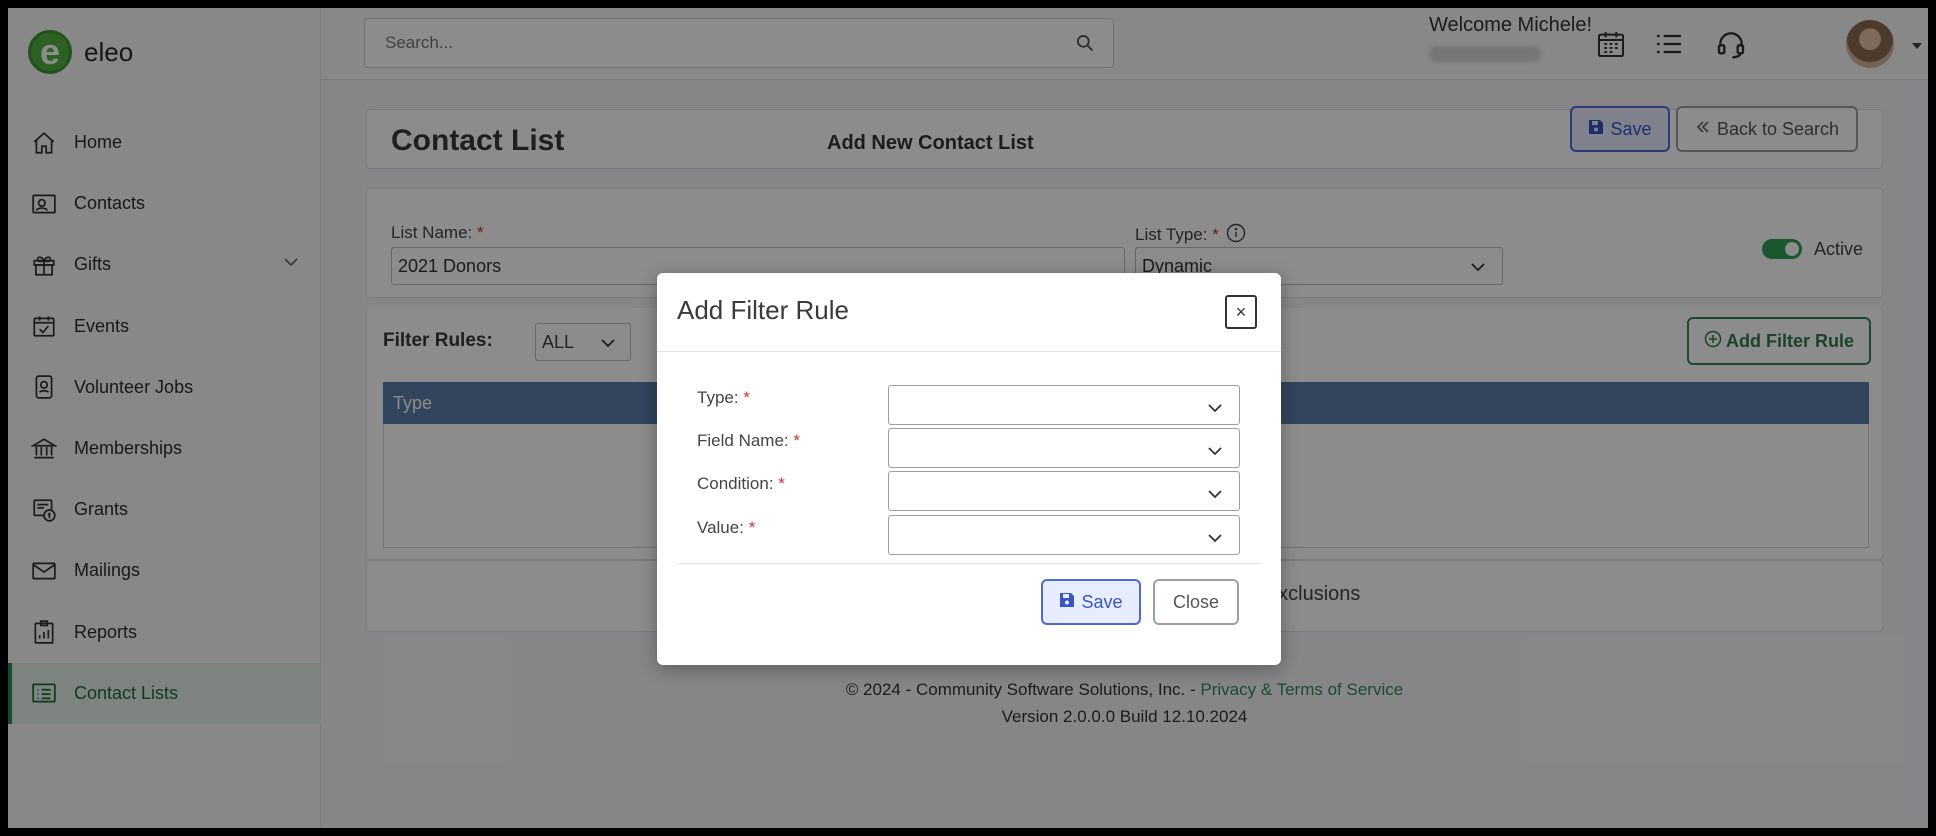 The width and height of the screenshot is (1936, 836). What do you see at coordinates (1196, 602) in the screenshot?
I see `dialog-close-button: Close` at bounding box center [1196, 602].